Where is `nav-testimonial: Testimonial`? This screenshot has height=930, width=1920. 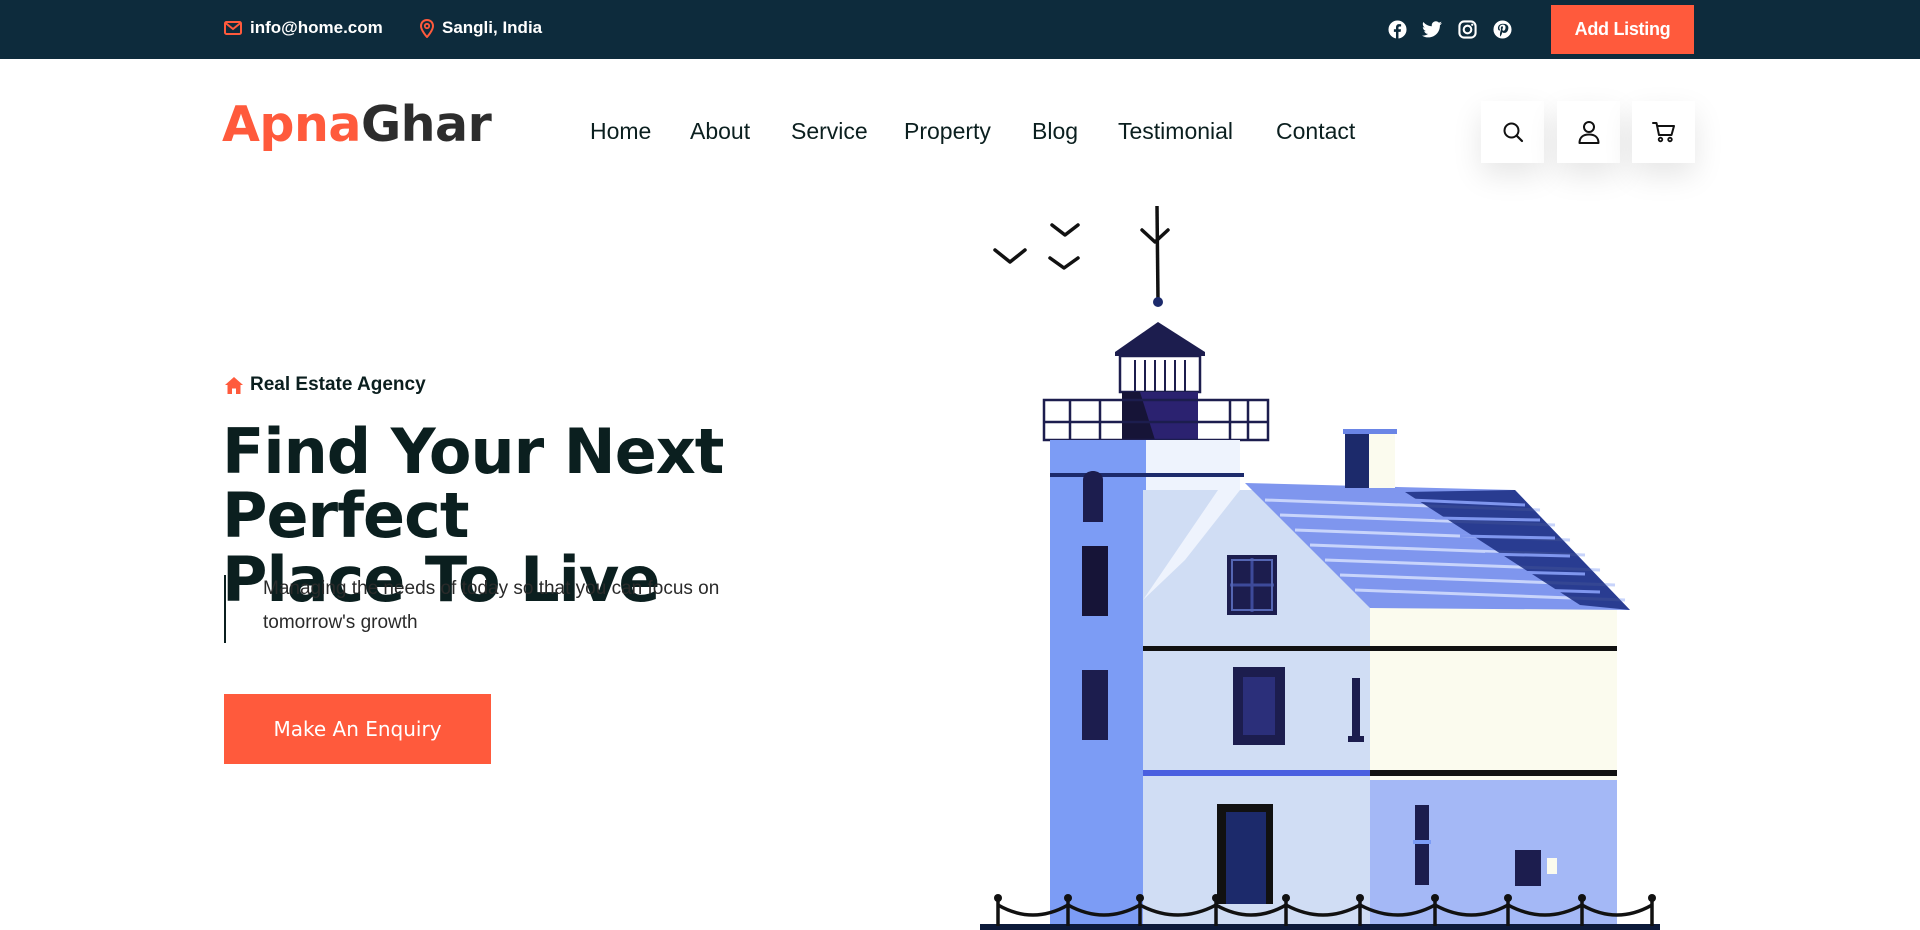
nav-testimonial: Testimonial is located at coordinates (1175, 131).